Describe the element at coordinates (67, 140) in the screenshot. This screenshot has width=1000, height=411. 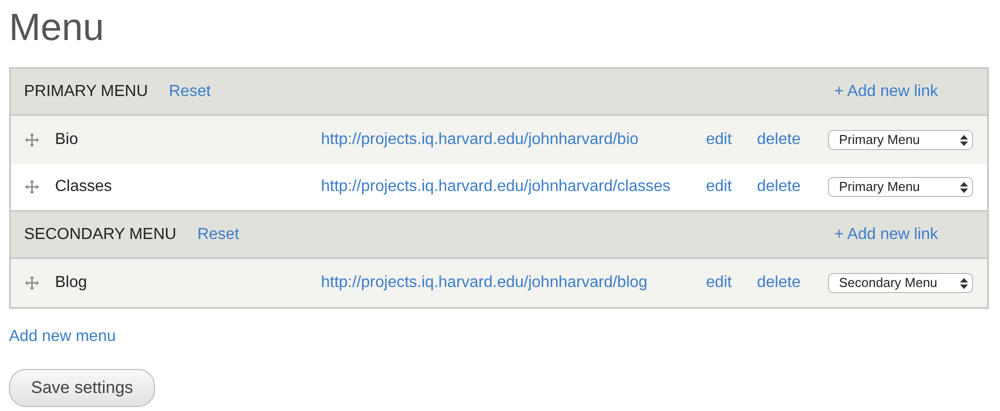
I see `link-title: Bio` at that location.